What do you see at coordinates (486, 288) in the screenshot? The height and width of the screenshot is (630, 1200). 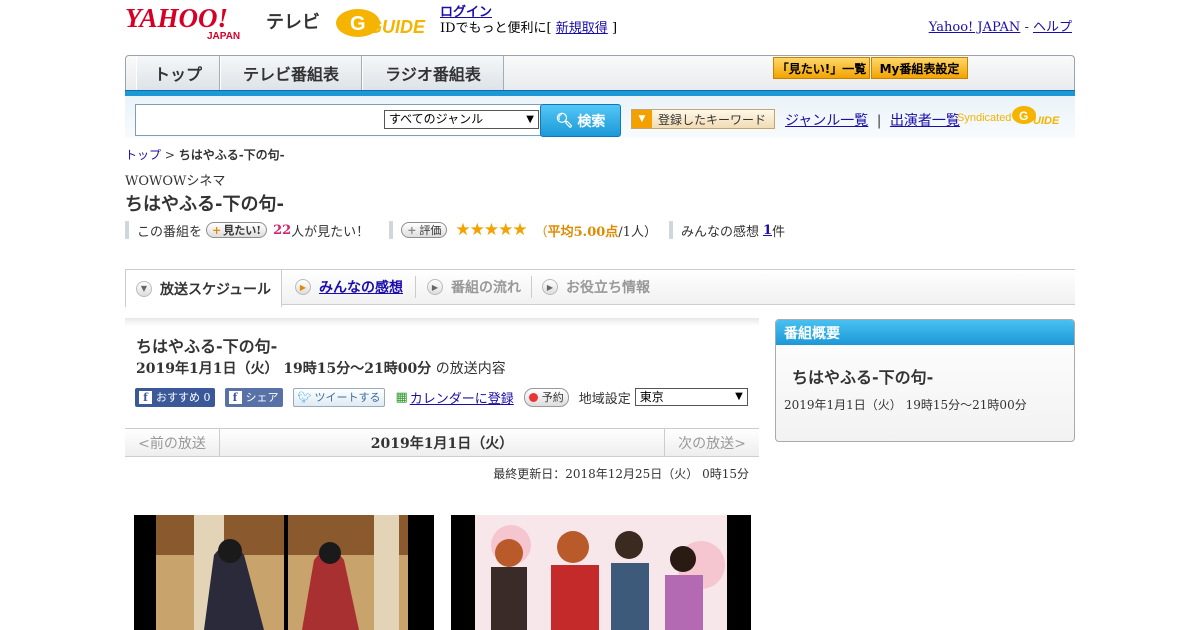 I see `tab-label: 番組の流れ` at bounding box center [486, 288].